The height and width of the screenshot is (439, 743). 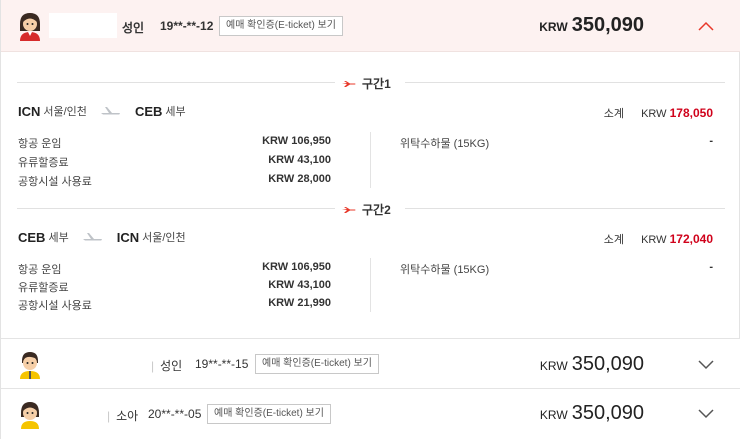 What do you see at coordinates (83, 25) in the screenshot?
I see `passenger-name-redacted` at bounding box center [83, 25].